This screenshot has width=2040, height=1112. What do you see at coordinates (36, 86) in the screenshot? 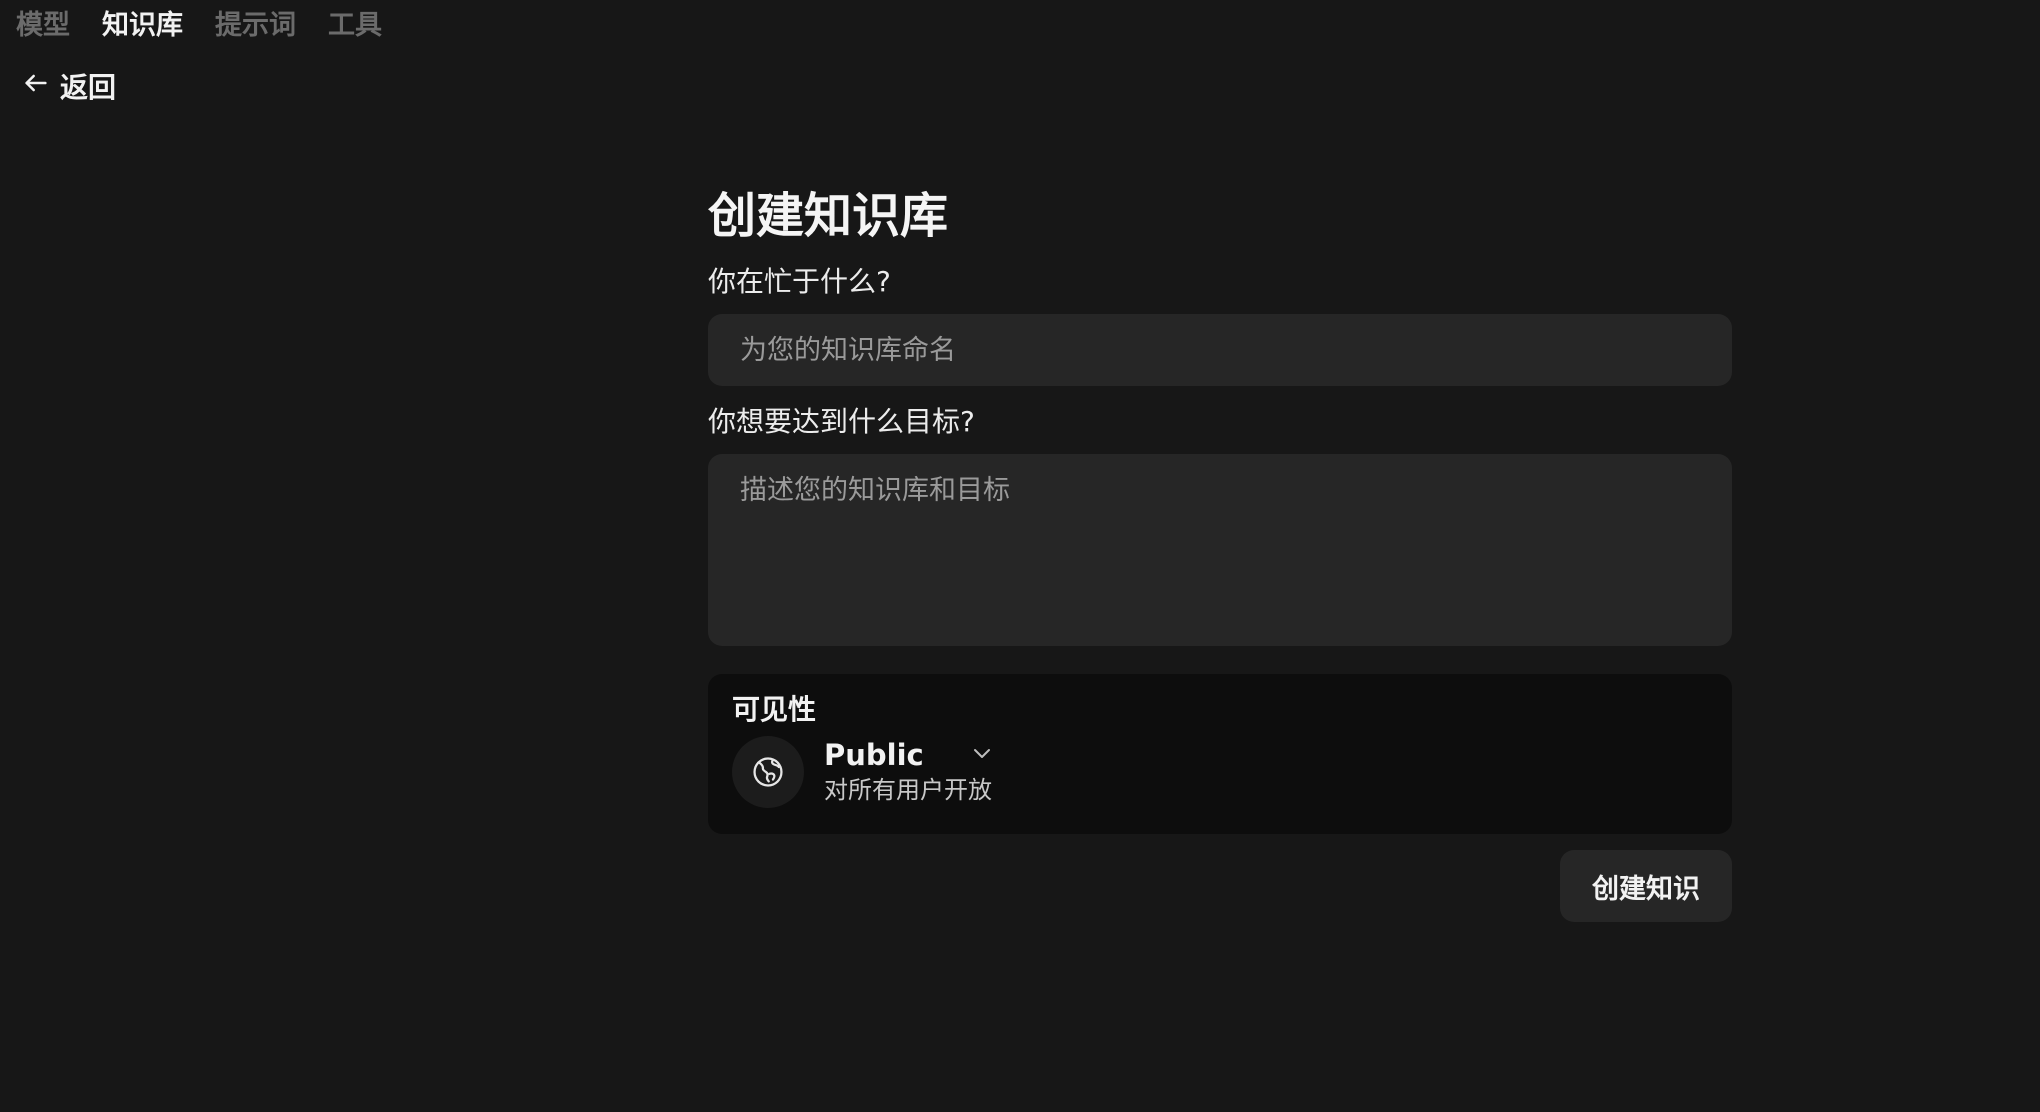
I see `arrow-left-icon` at bounding box center [36, 86].